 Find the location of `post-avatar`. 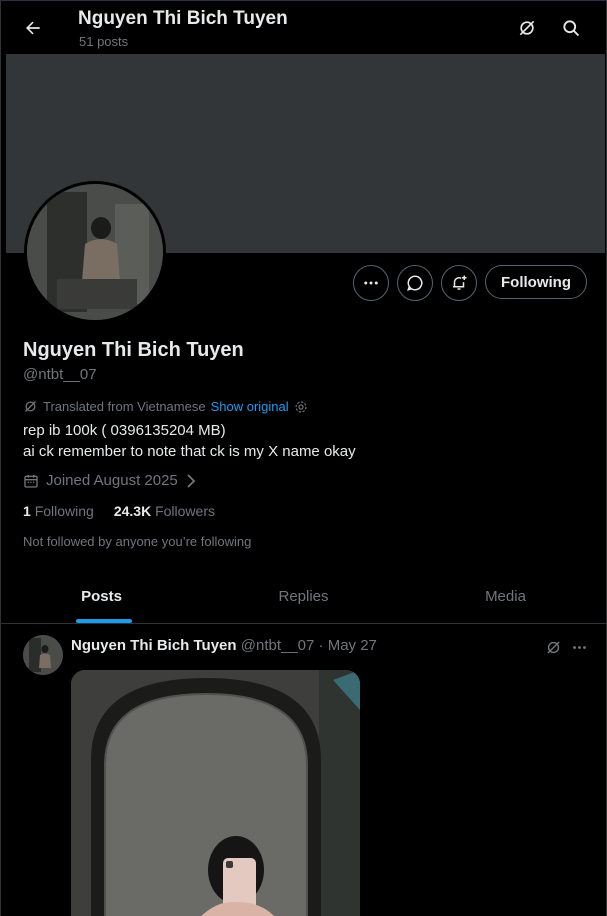

post-avatar is located at coordinates (43, 655).